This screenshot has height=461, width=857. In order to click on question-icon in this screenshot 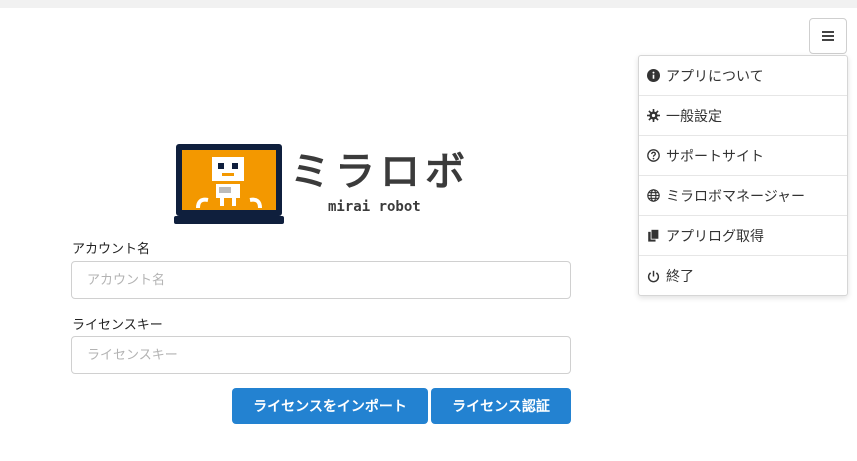, I will do `click(653, 156)`.